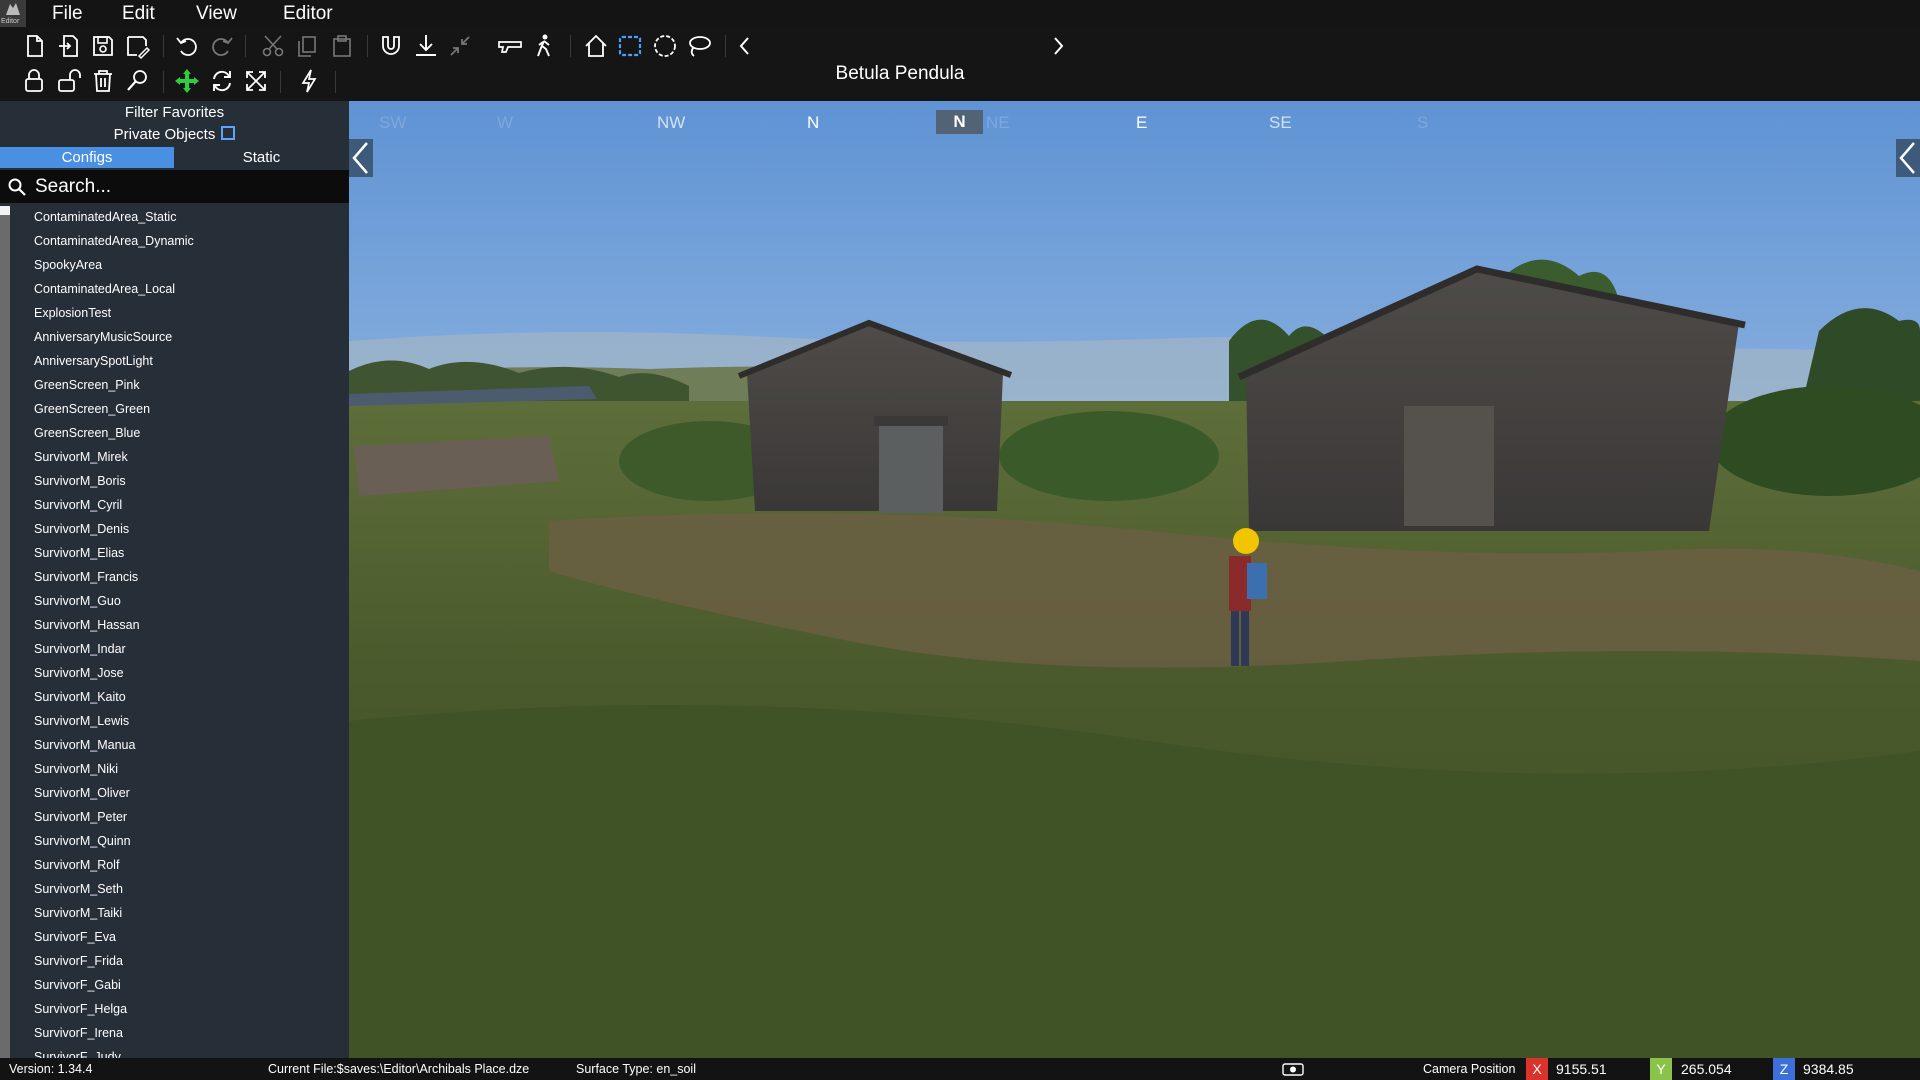 The height and width of the screenshot is (1080, 1920). What do you see at coordinates (391, 46) in the screenshot?
I see `magnet-icon` at bounding box center [391, 46].